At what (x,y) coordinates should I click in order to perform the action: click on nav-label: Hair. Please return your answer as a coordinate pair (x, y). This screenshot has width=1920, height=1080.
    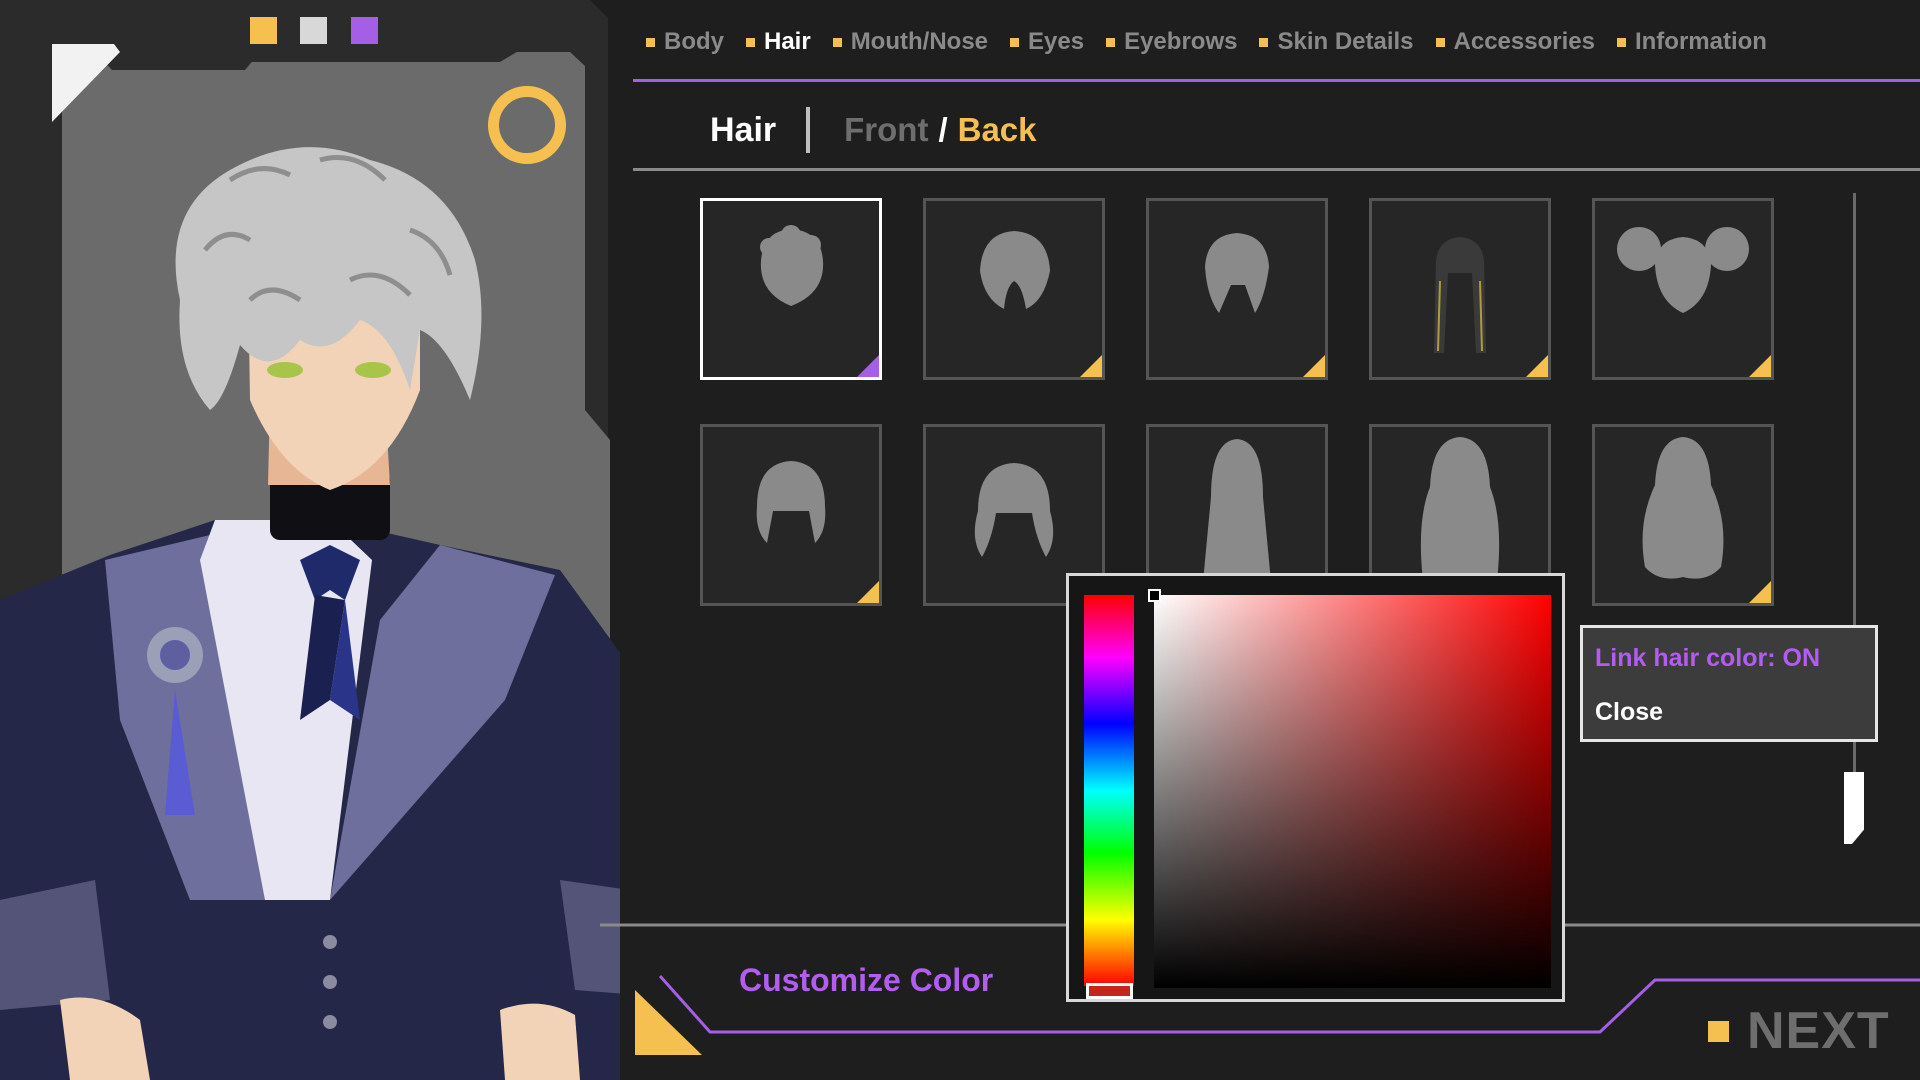
    Looking at the image, I should click on (787, 41).